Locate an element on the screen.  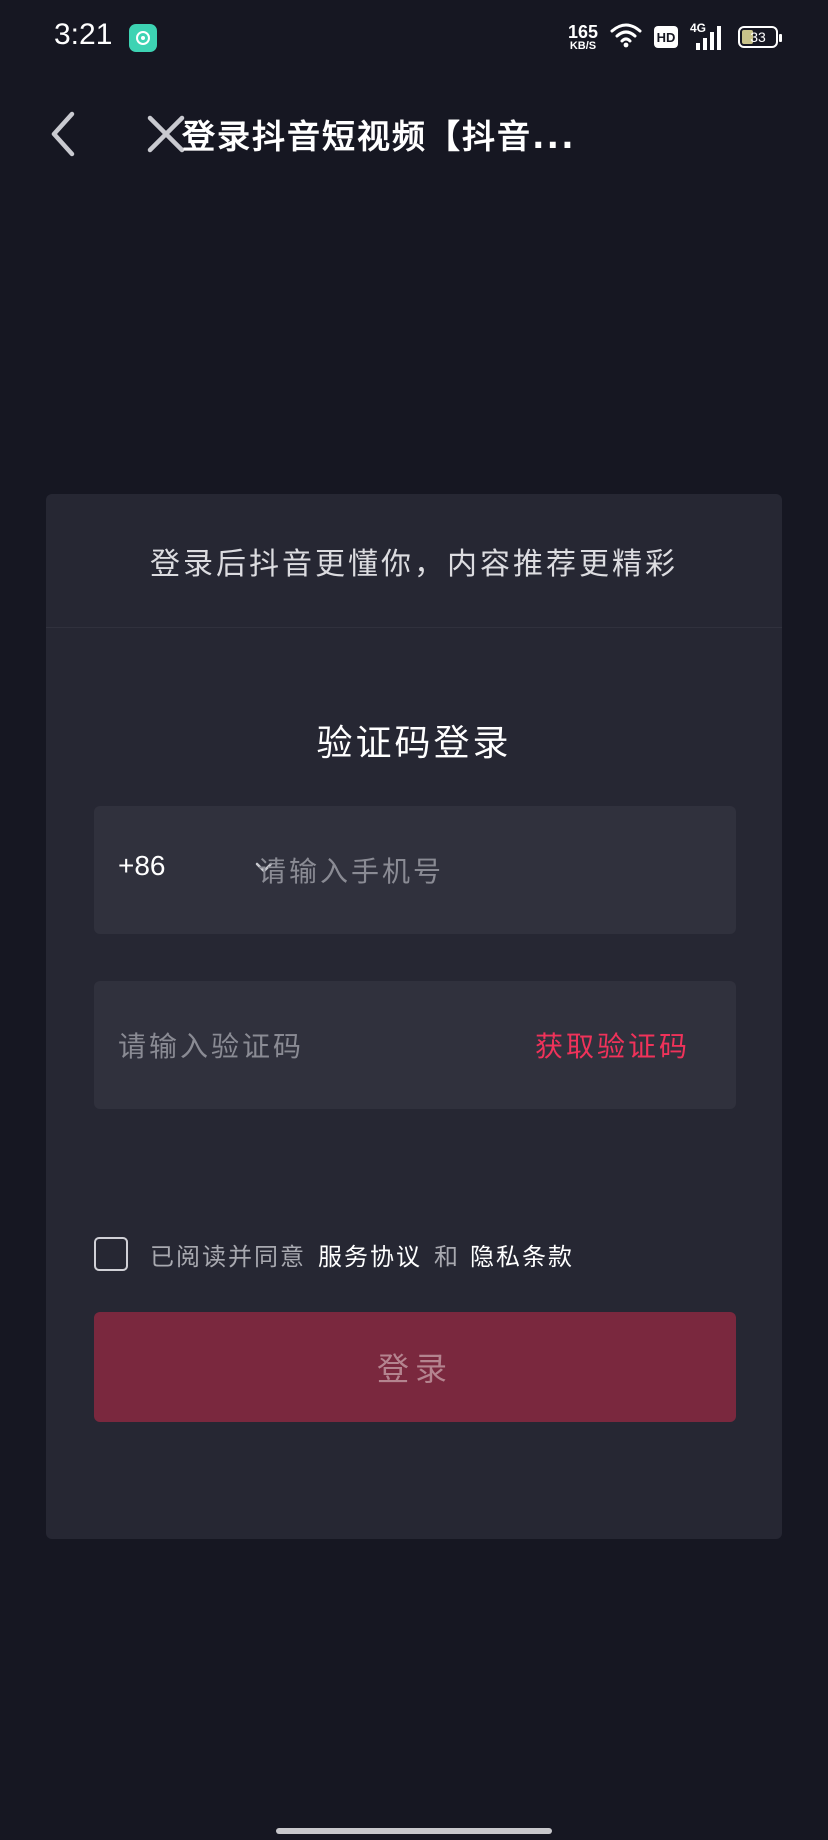
battery-indicator: 33 is located at coordinates (760, 37).